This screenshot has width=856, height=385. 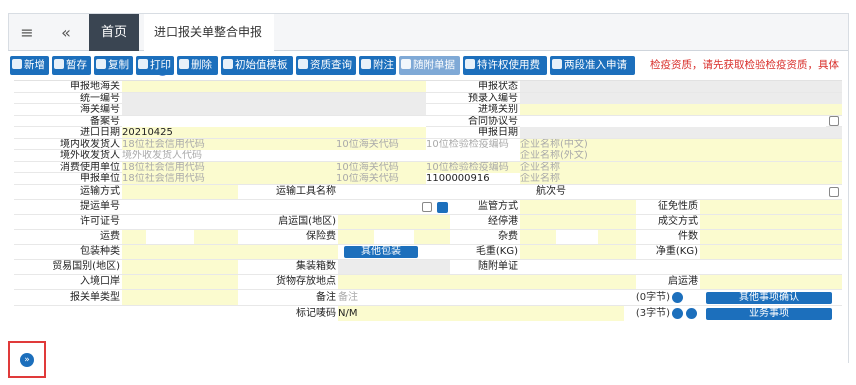 I want to click on goods-location-input, so click(x=487, y=281).